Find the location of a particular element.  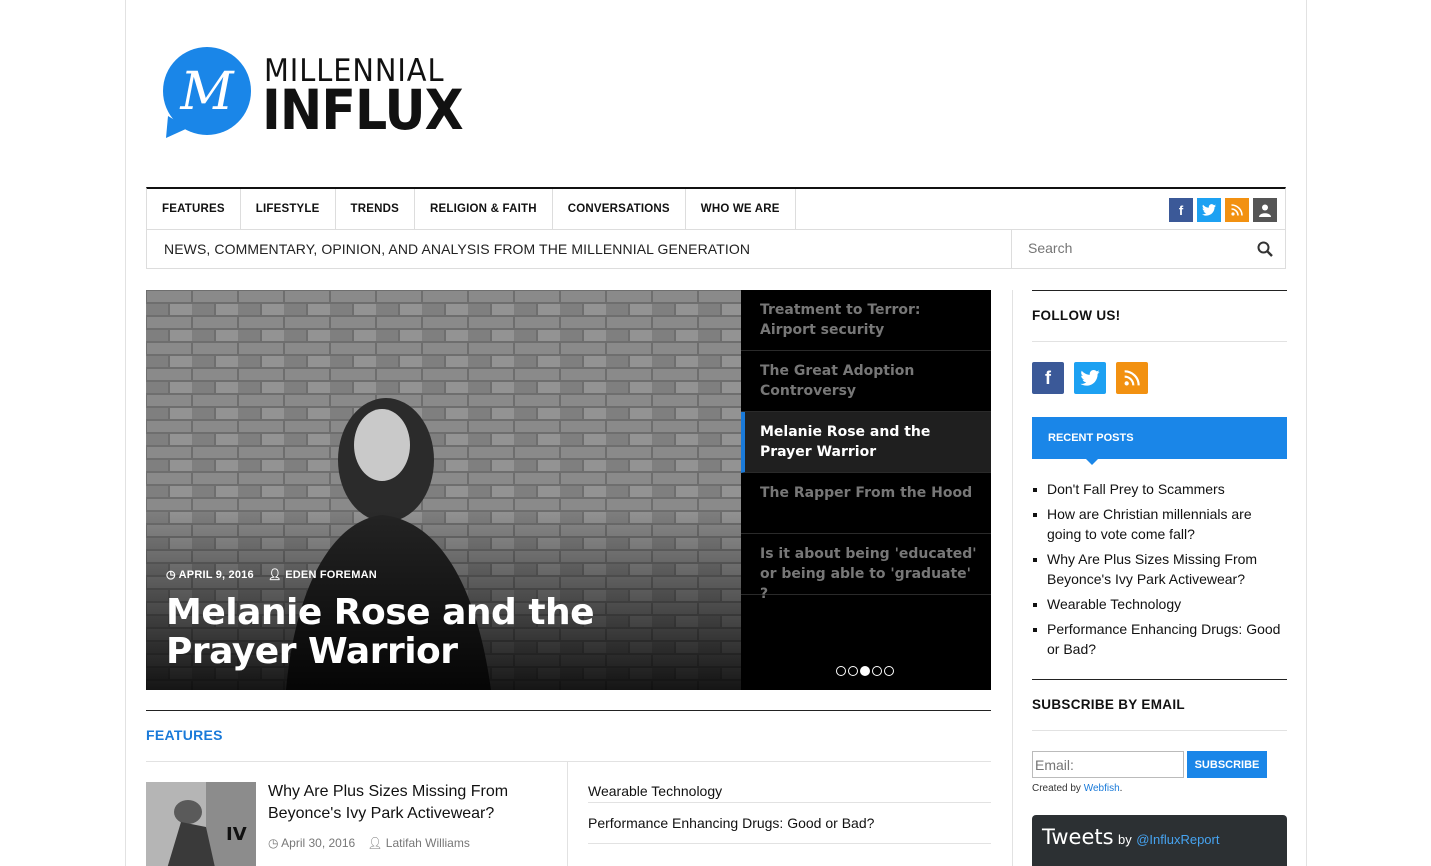

search-box is located at coordinates (1148, 249).